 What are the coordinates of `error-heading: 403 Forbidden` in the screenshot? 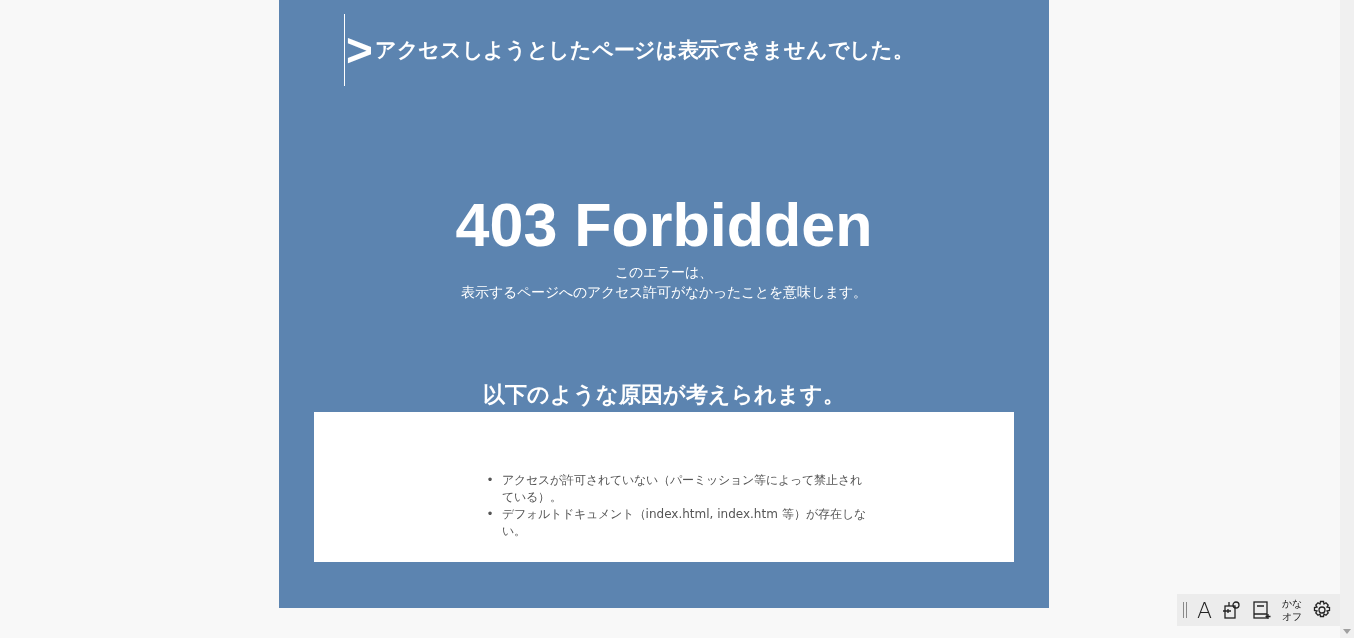 It's located at (664, 225).